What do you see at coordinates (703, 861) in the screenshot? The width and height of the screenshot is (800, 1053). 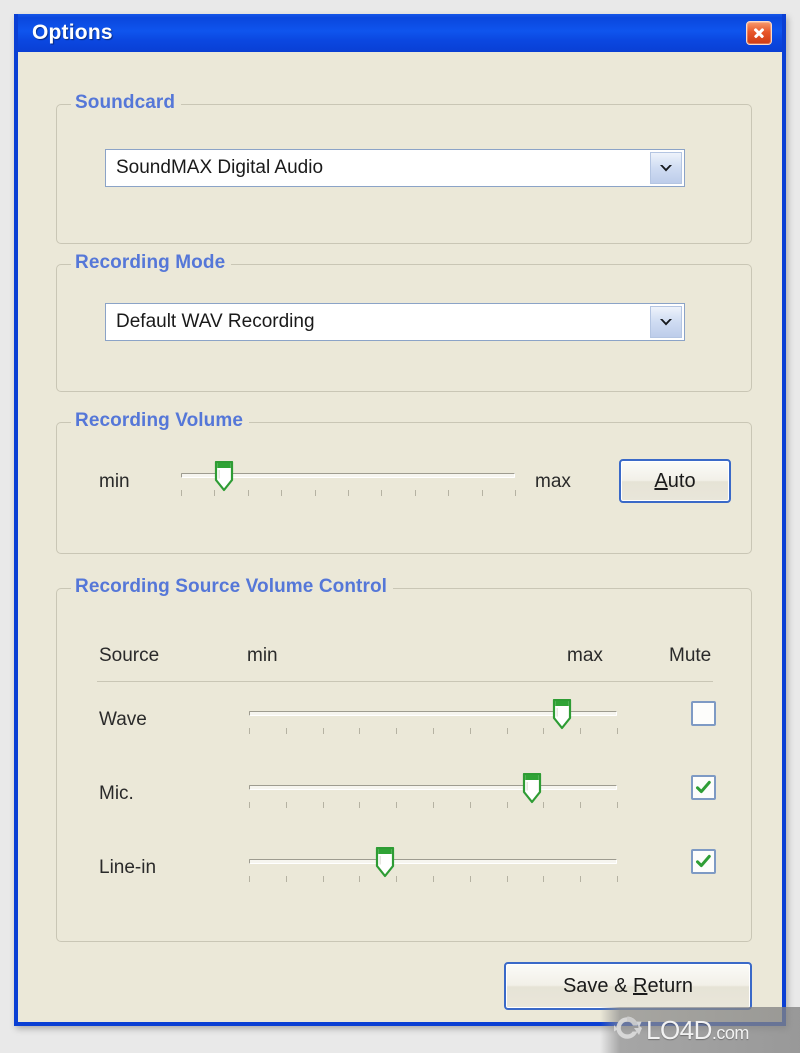 I see `mute-checkbox-line-in` at bounding box center [703, 861].